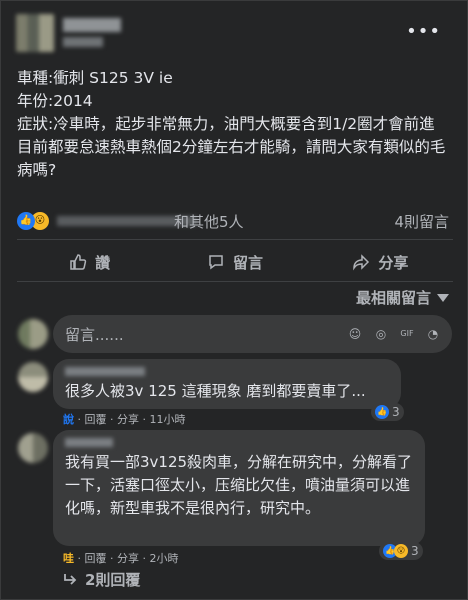 This screenshot has height=600, width=468. I want to click on comment-composer: 留言...... ☺ ◎ GIF ◔, so click(252, 334).